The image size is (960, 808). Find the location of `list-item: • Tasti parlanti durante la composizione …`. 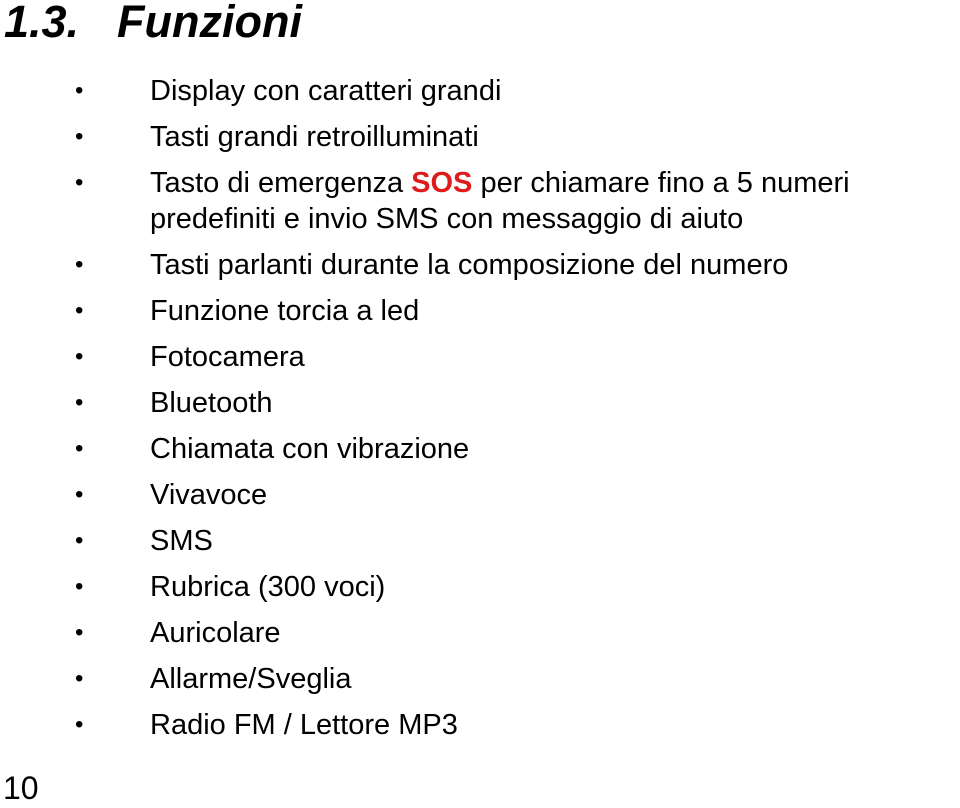

list-item: • Tasti parlanti durante la composizione … is located at coordinates (480, 265).